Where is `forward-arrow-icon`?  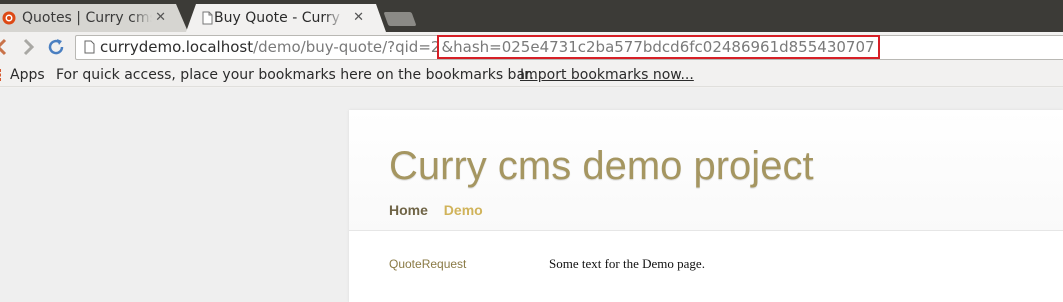
forward-arrow-icon is located at coordinates (28, 47).